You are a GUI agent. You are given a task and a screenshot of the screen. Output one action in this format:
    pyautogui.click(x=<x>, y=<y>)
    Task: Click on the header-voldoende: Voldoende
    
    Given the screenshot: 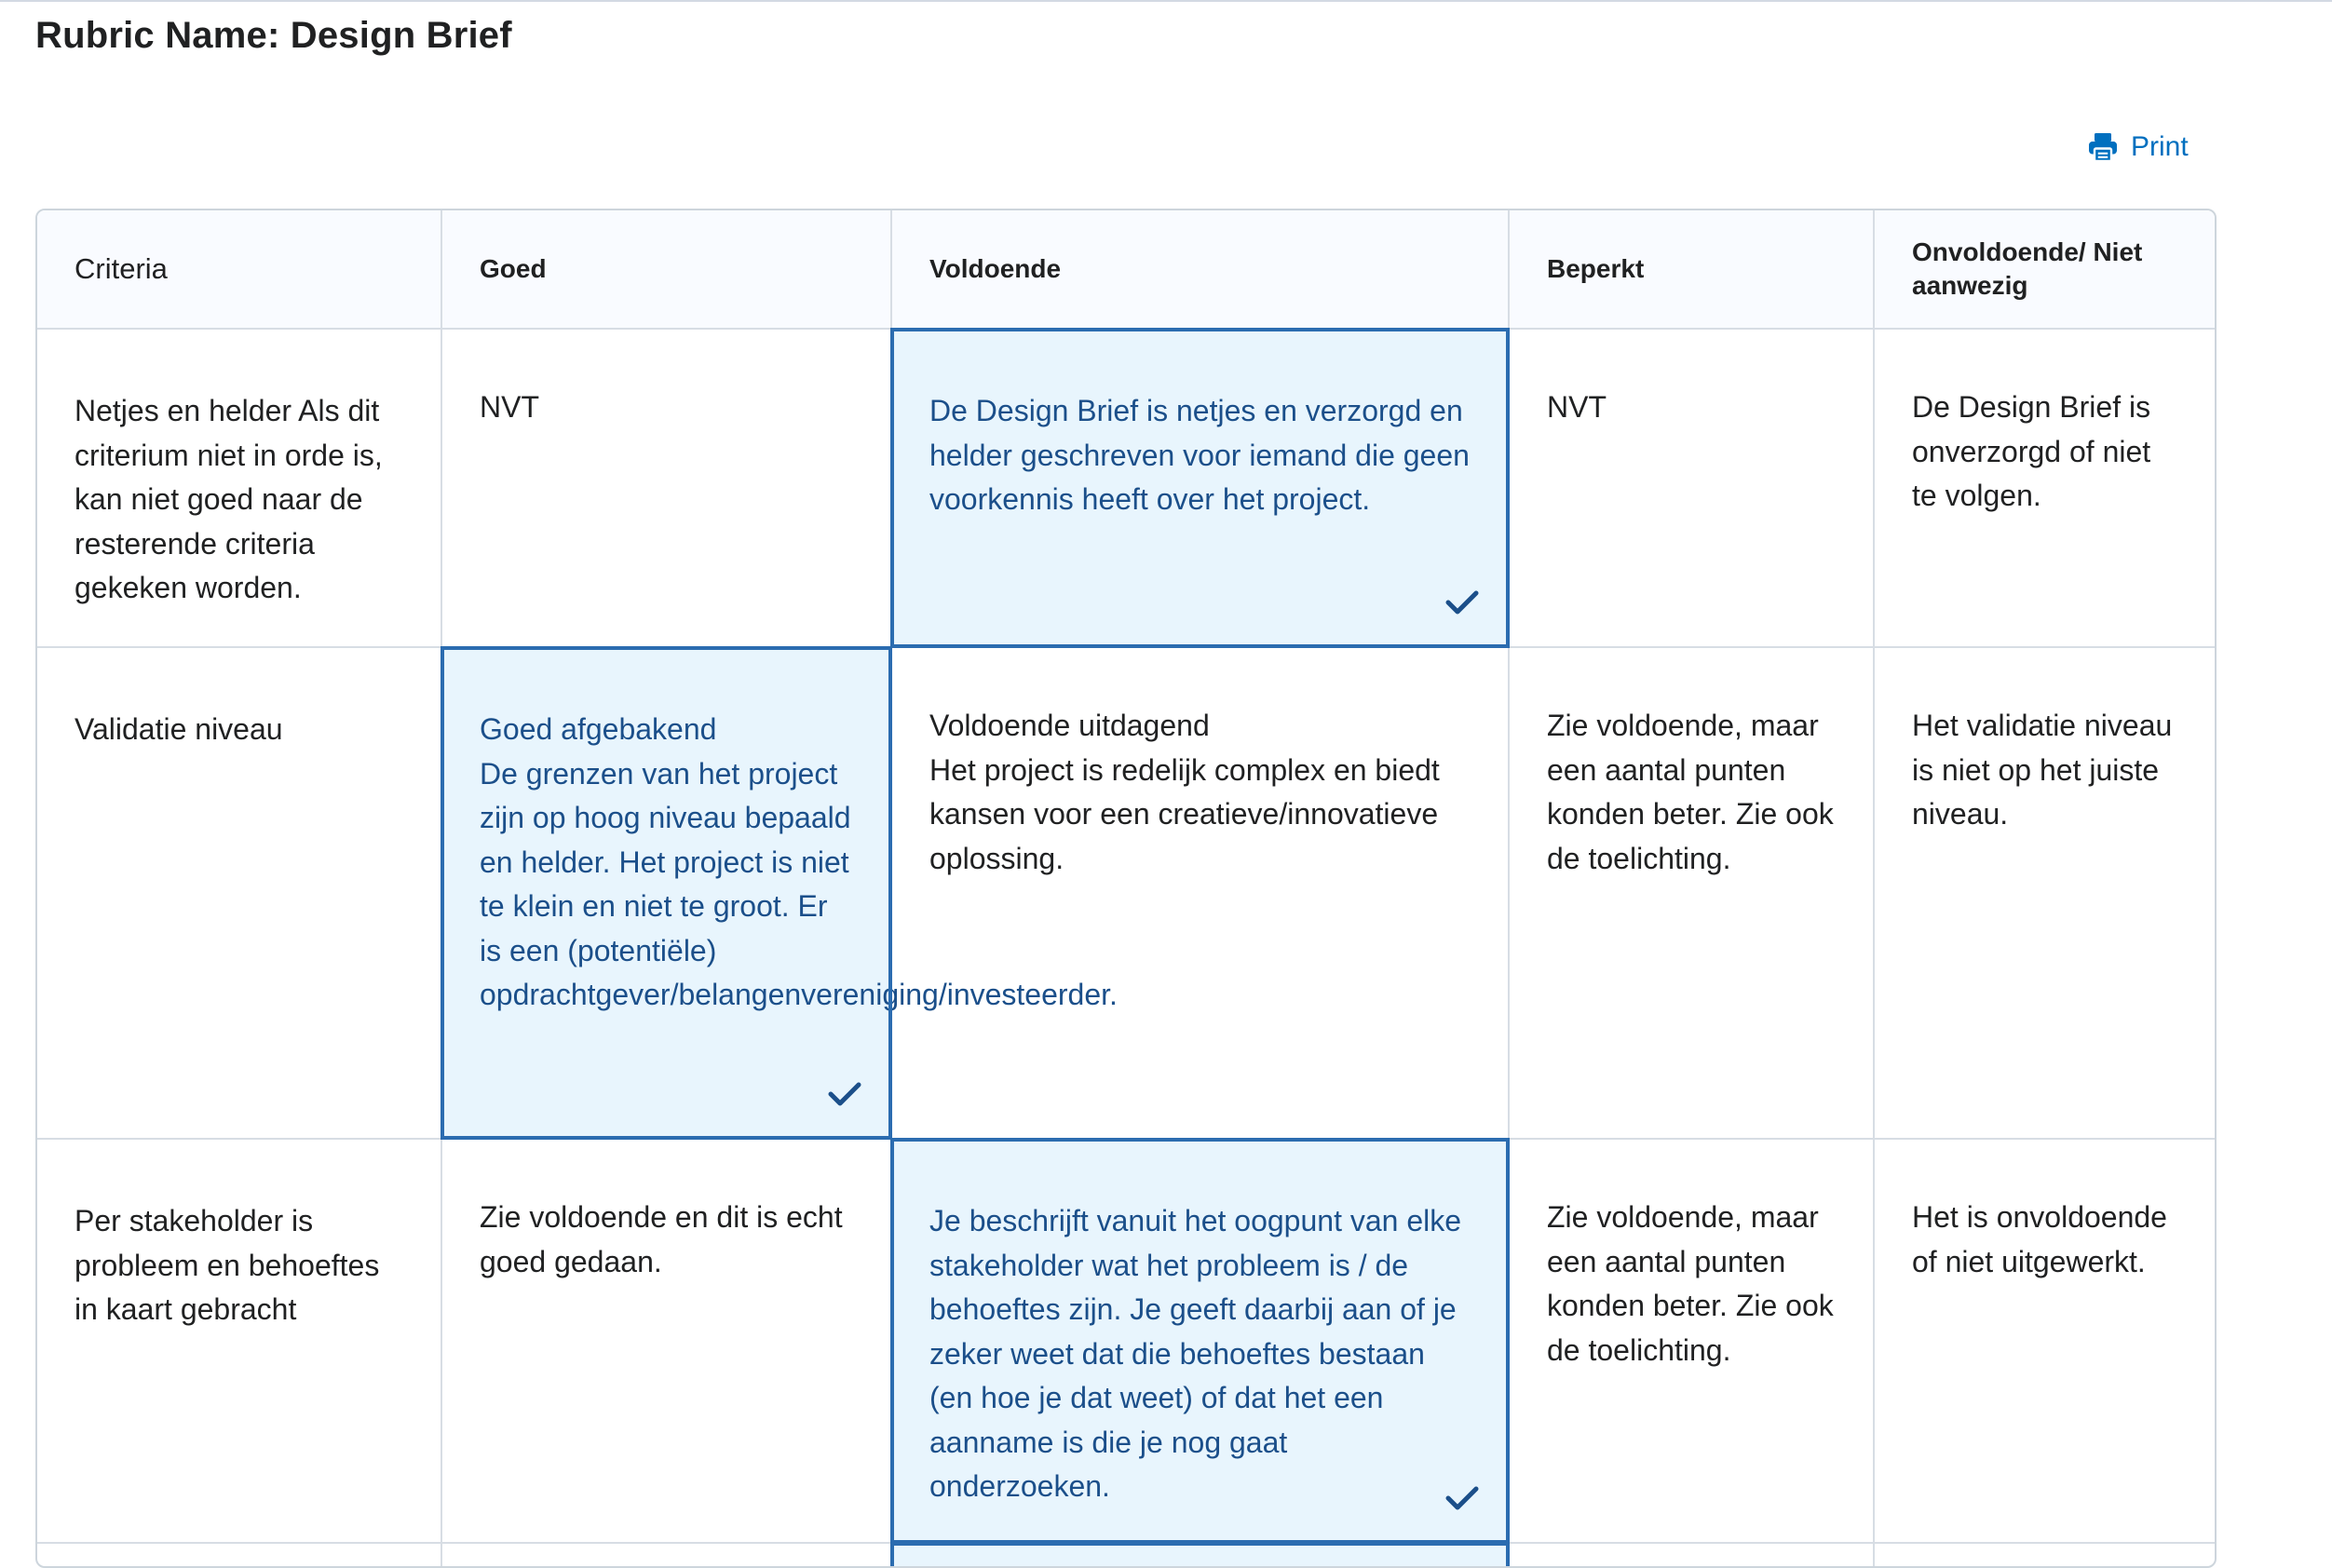 What is the action you would take?
    pyautogui.click(x=1200, y=270)
    